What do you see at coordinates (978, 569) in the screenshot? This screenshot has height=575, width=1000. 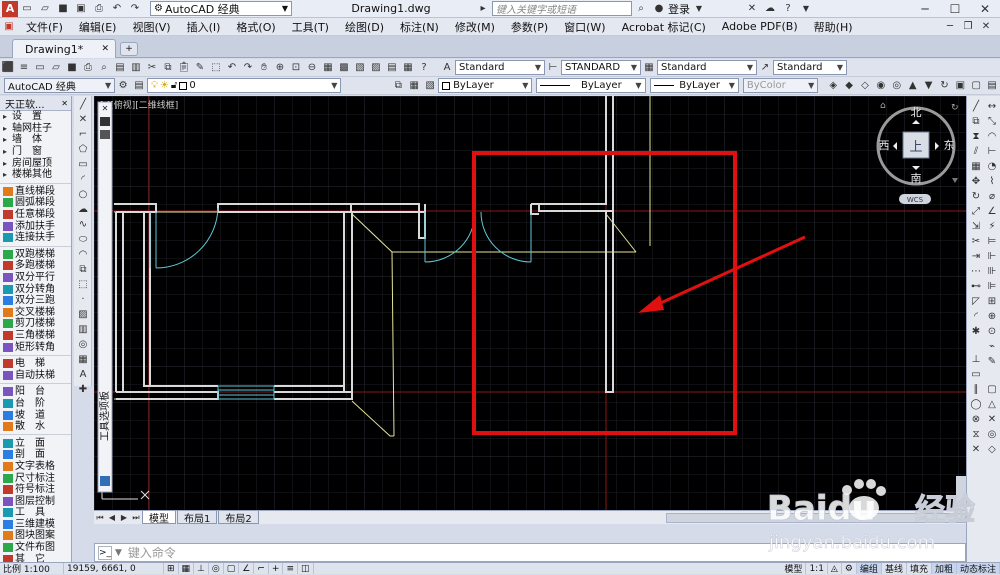 I see `toggle-dynamic-dim: 动态标注` at bounding box center [978, 569].